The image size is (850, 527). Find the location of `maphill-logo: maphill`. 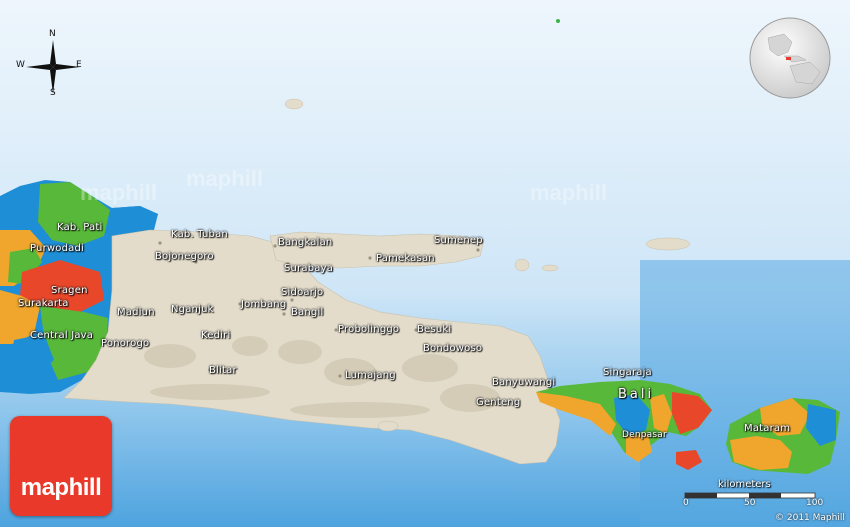

maphill-logo: maphill is located at coordinates (61, 466).